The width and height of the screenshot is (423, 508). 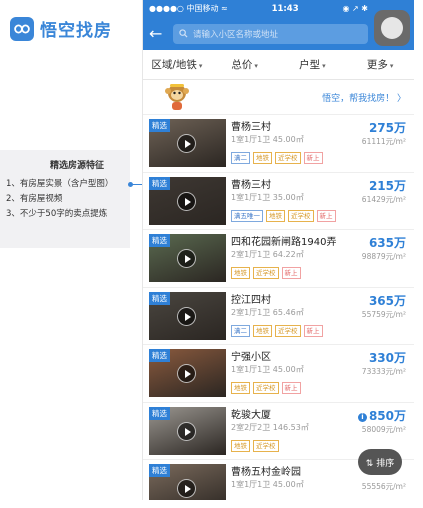 What do you see at coordinates (278, 8) in the screenshot?
I see `status-bar: ●●●●○ 中国移动 ≈ 11:43 ◉ ↗ ✱` at bounding box center [278, 8].